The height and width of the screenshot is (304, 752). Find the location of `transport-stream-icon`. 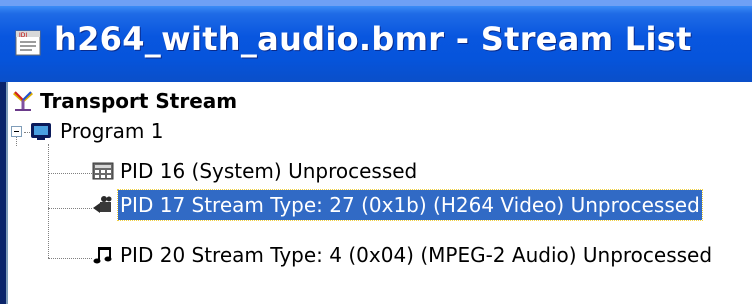

transport-stream-icon is located at coordinates (23, 101).